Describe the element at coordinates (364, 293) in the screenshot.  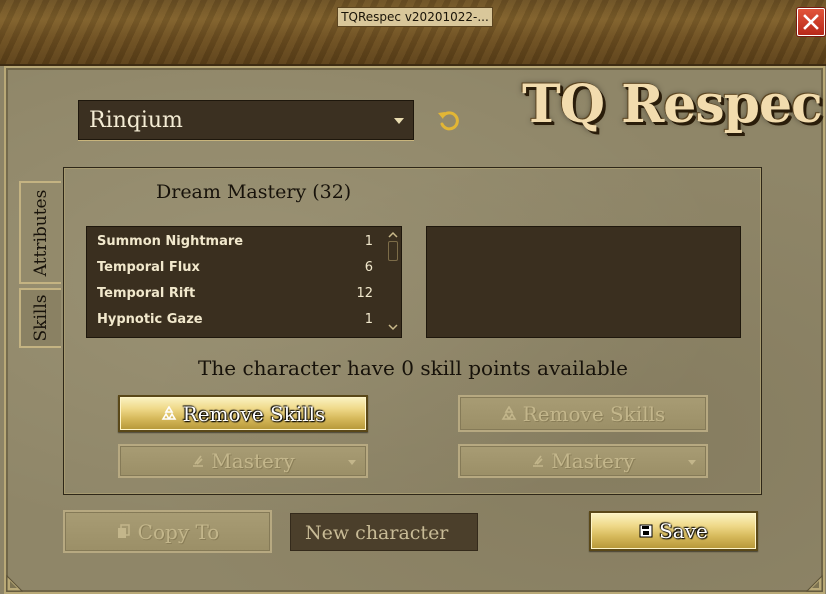
I see `skill-value: 12` at that location.